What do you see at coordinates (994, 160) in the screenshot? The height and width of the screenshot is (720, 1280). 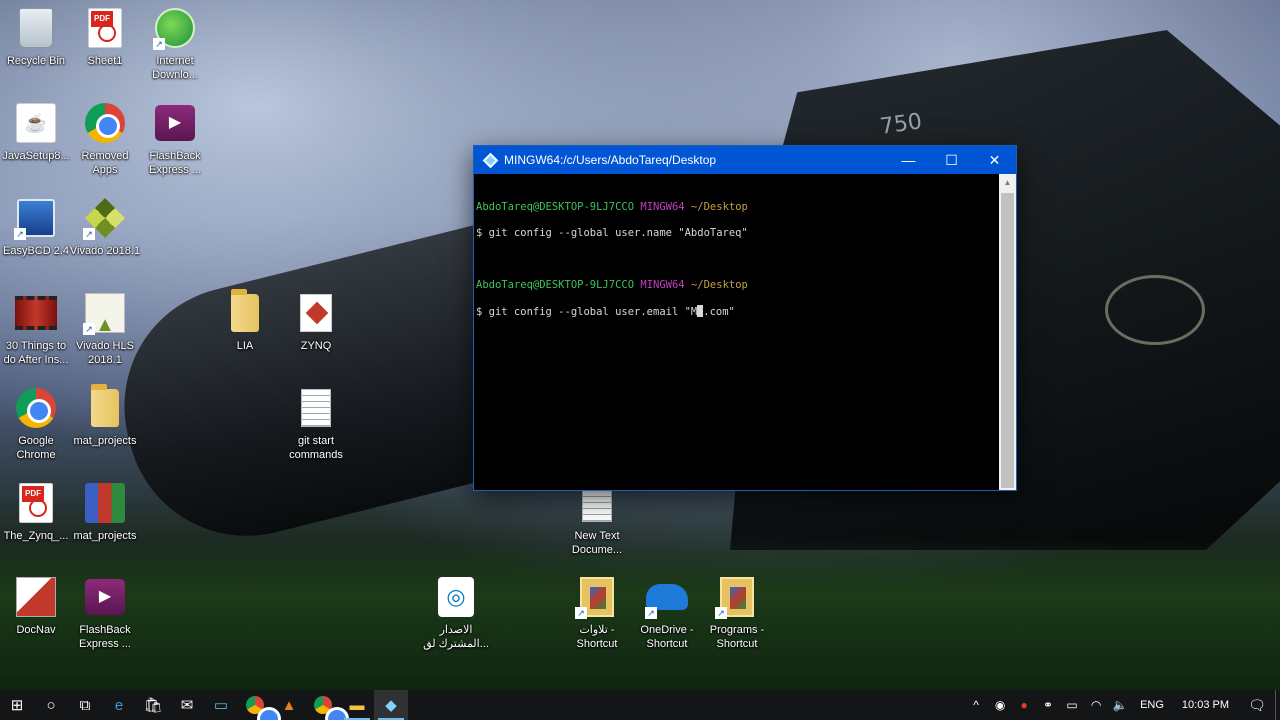 I see `close-button: ✕` at bounding box center [994, 160].